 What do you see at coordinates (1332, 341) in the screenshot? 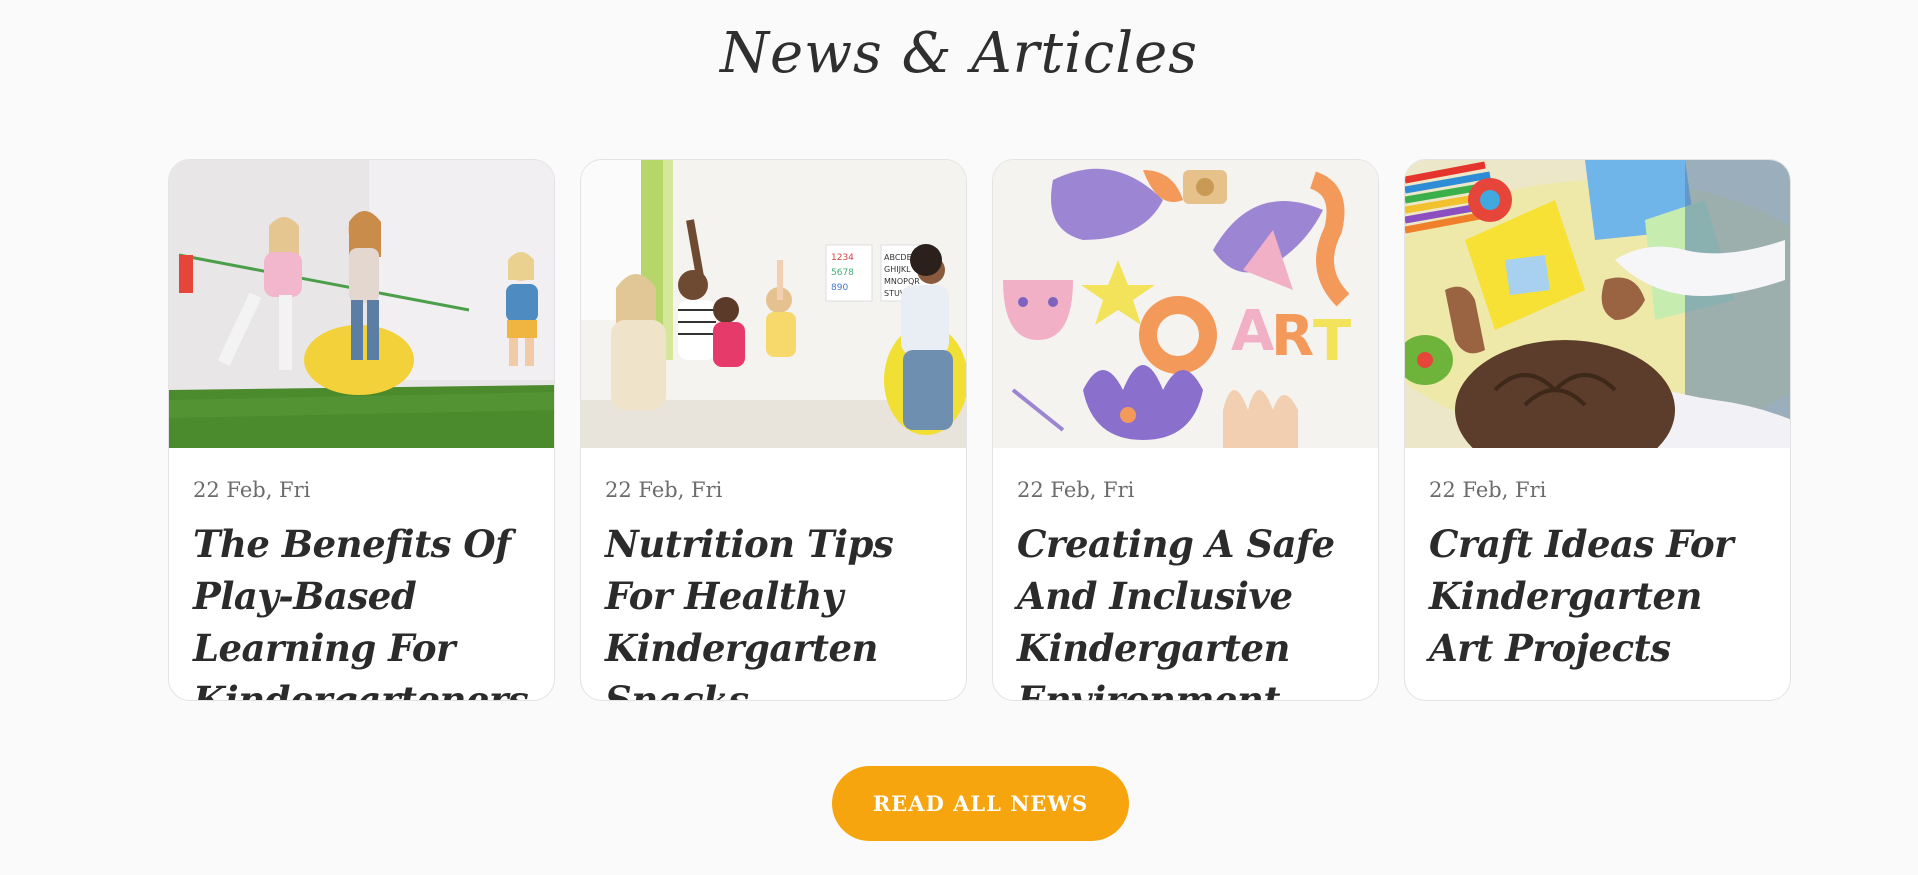
I see `svg-text: T` at bounding box center [1332, 341].